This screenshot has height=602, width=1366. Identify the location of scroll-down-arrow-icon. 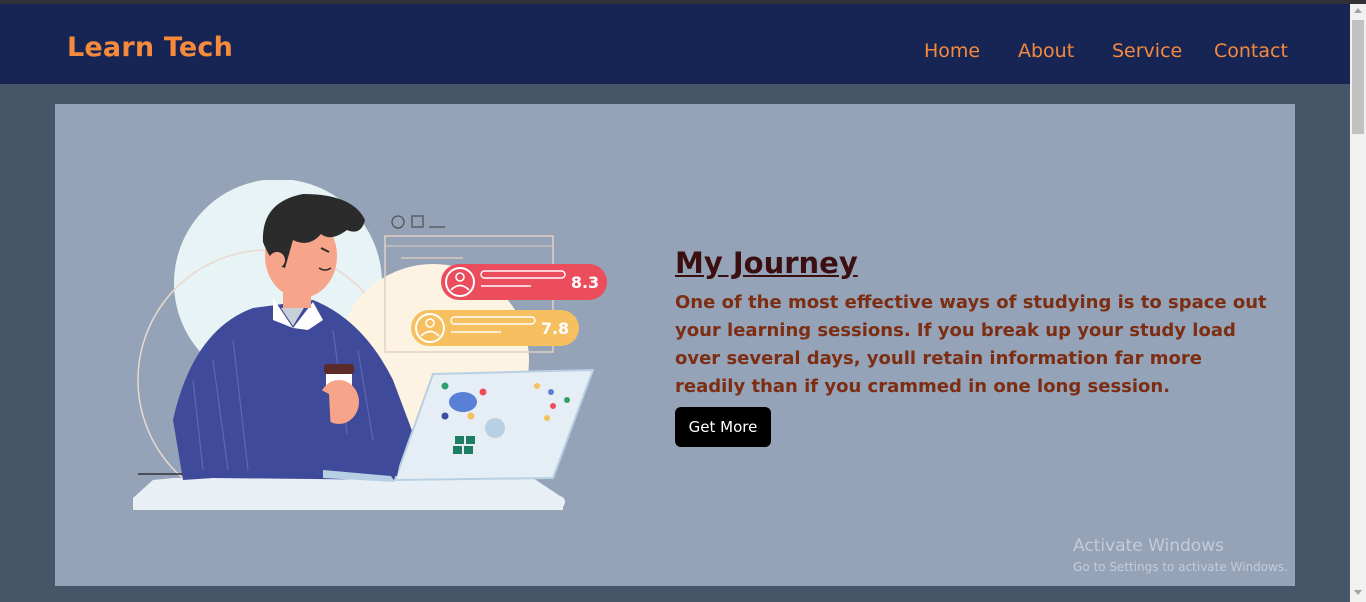
(1358, 592).